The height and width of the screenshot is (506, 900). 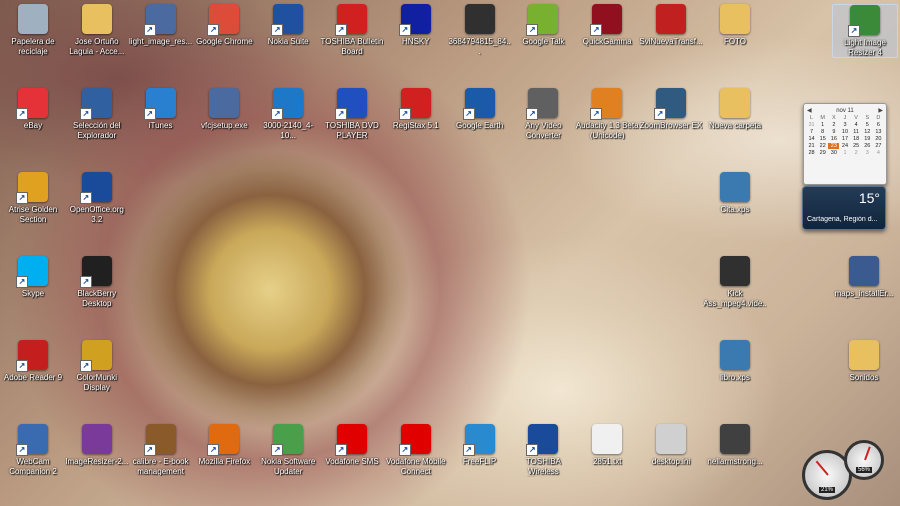 I want to click on desktop-icon: Google Earth, so click(x=480, y=109).